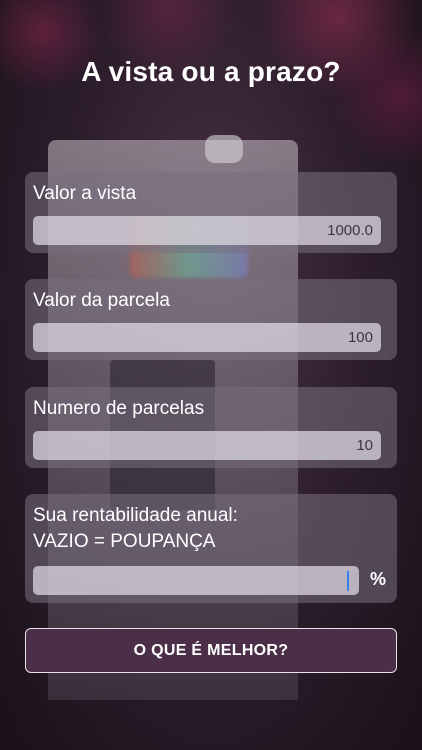  What do you see at coordinates (211, 427) in the screenshot?
I see `numero-de-parcelas-card: Numero de parcelas 10` at bounding box center [211, 427].